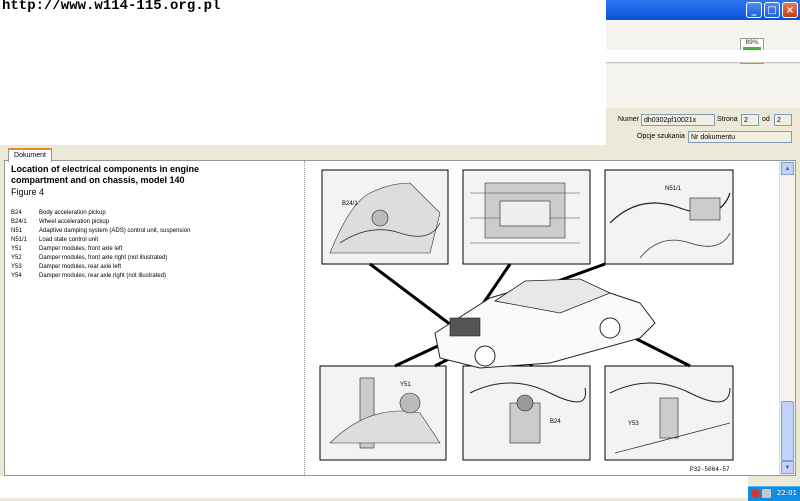 Image resolution: width=800 pixels, height=501 pixels. Describe the element at coordinates (774, 493) in the screenshot. I see `taskbar-tray: 22:01` at that location.